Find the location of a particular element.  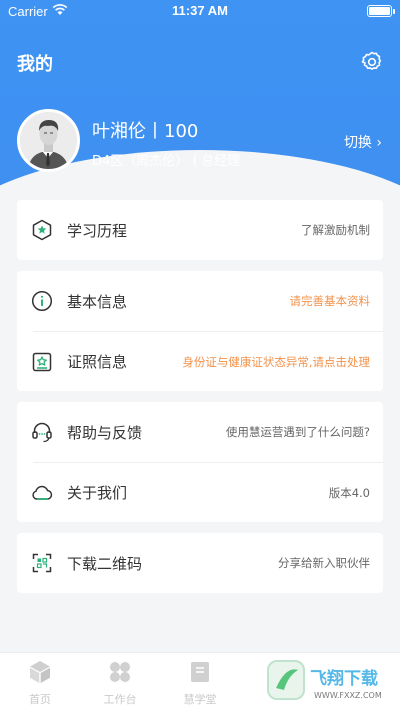

watermark-text: 飞翔下载 is located at coordinates (344, 678).